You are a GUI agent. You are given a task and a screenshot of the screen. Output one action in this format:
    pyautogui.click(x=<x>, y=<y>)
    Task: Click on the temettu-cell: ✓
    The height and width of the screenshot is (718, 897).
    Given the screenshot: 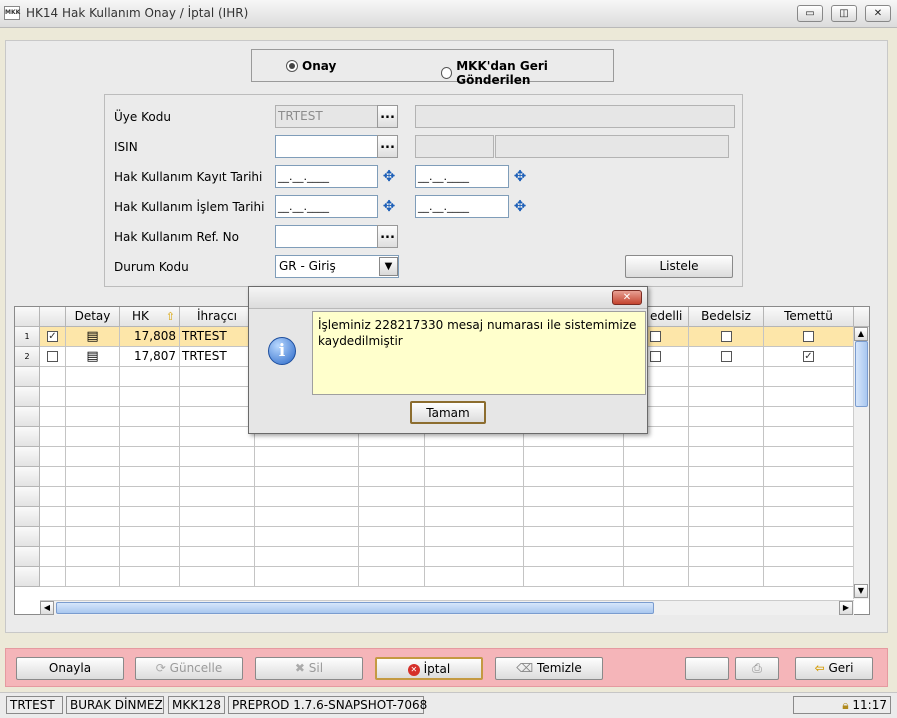 What is the action you would take?
    pyautogui.click(x=809, y=357)
    